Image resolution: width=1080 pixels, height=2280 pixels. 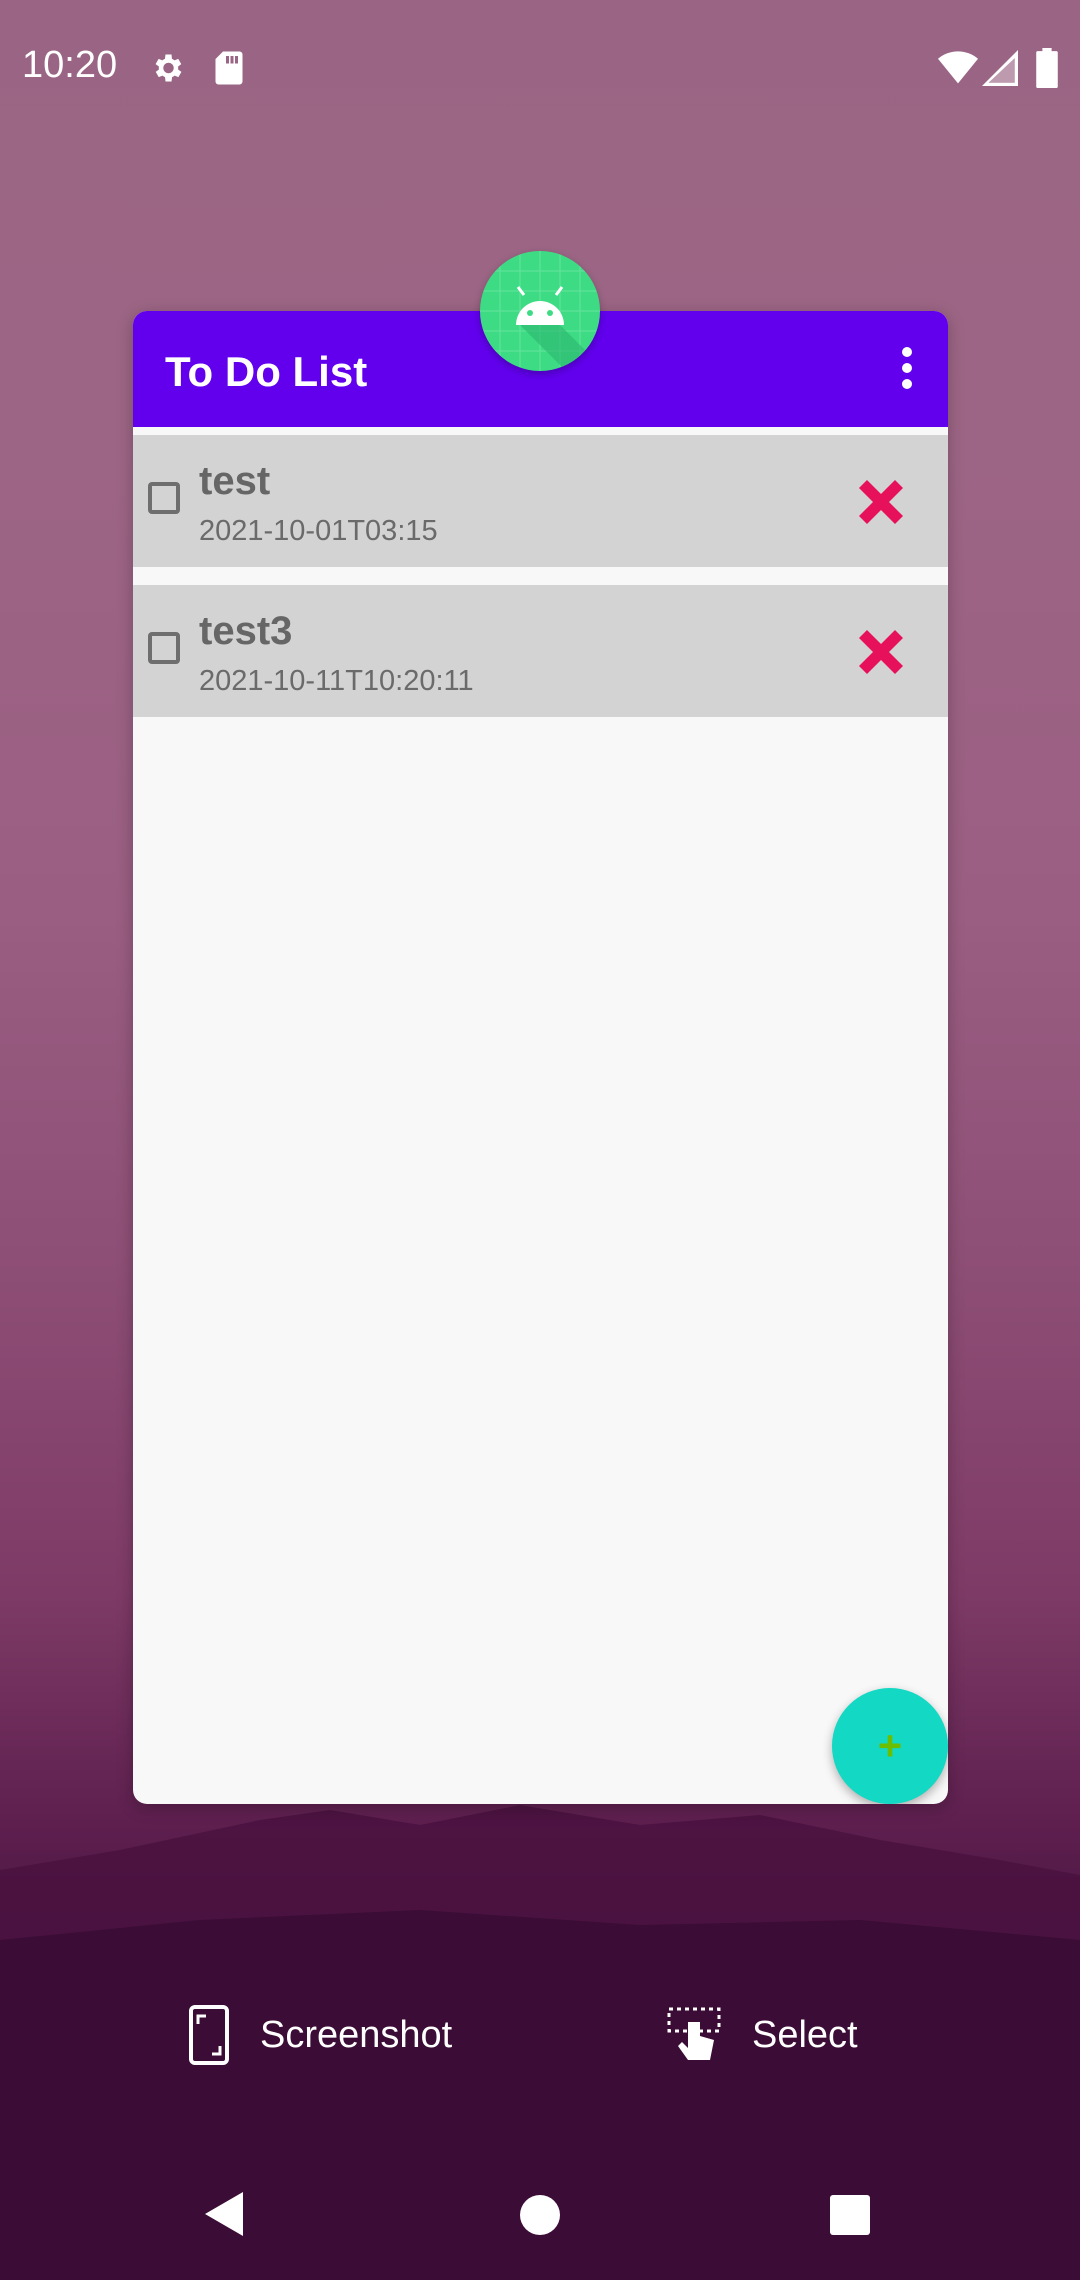 What do you see at coordinates (336, 681) in the screenshot?
I see `todo-date: 2021-10-11T10:20:11` at bounding box center [336, 681].